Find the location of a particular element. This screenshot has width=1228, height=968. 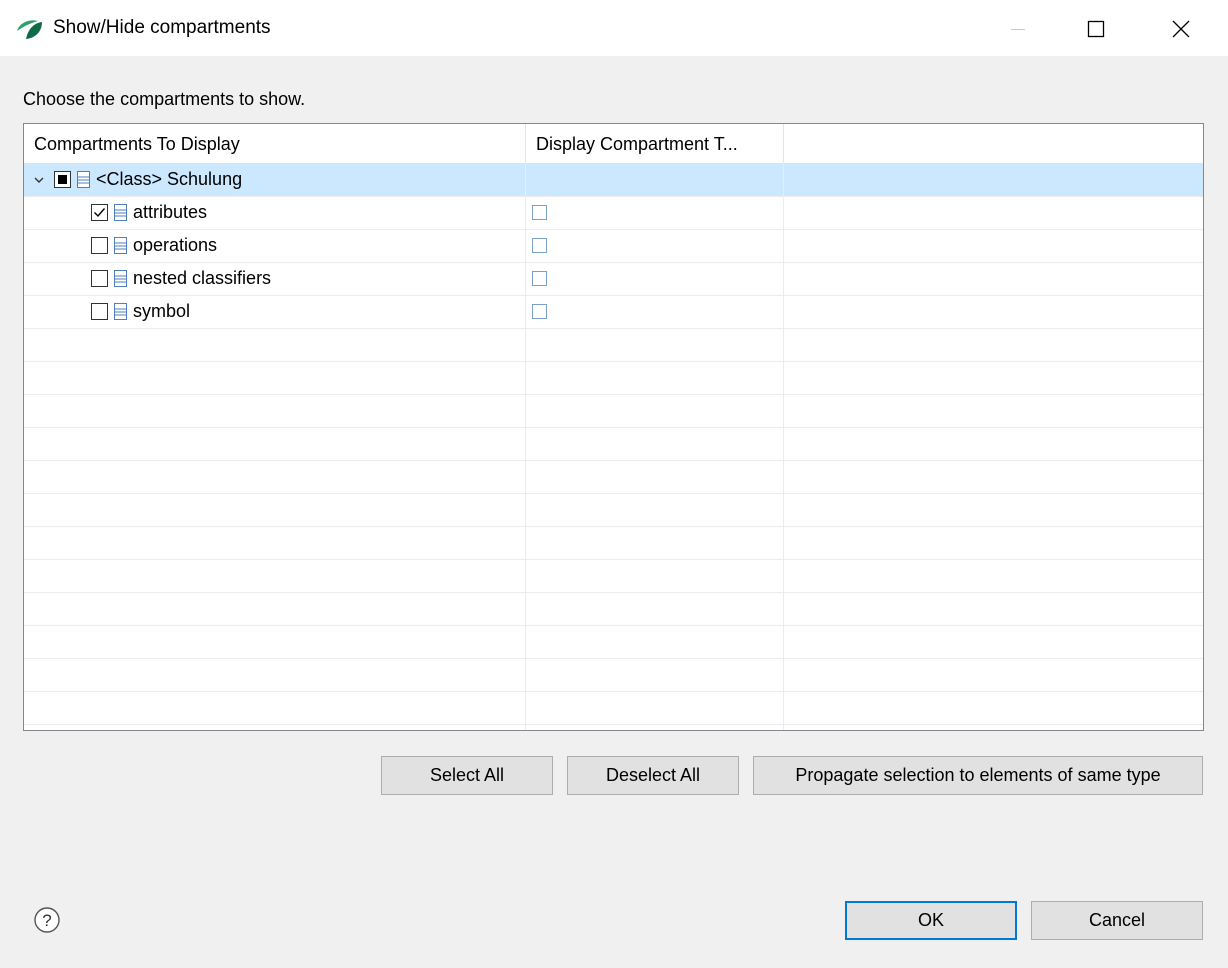

maximize-button is located at coordinates (1096, 29).